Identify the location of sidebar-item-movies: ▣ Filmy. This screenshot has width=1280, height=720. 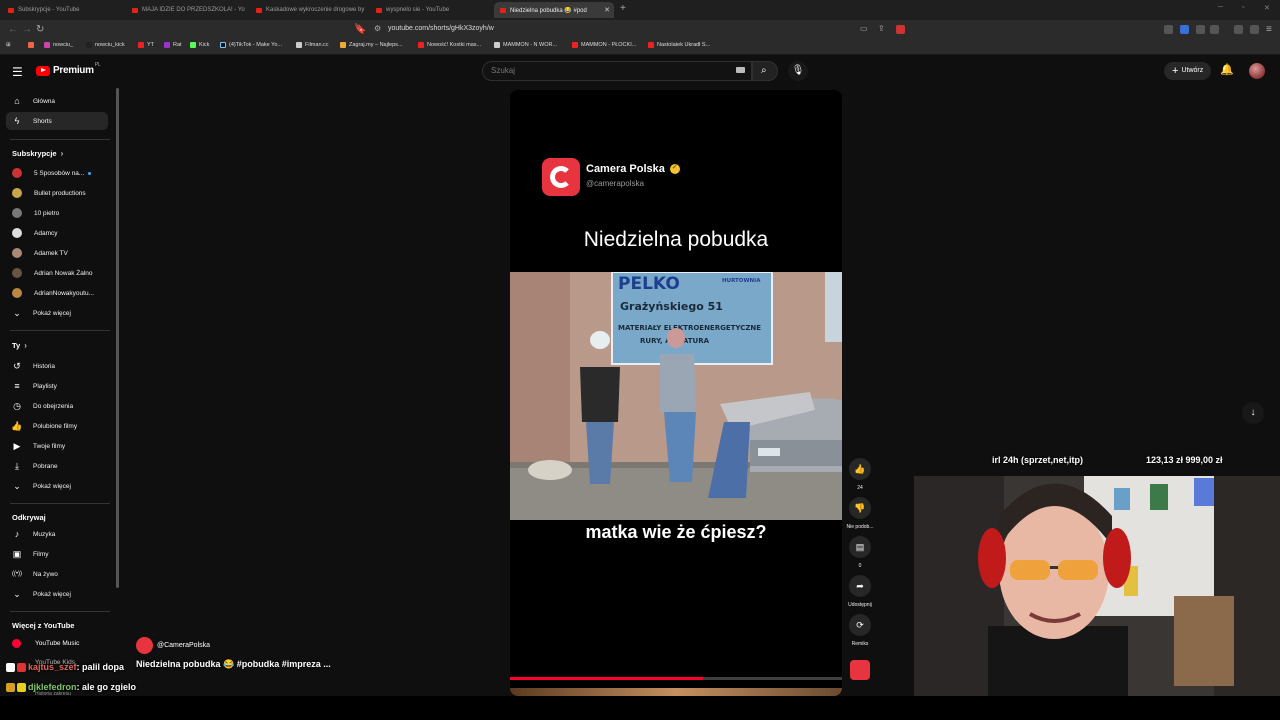
(57, 554).